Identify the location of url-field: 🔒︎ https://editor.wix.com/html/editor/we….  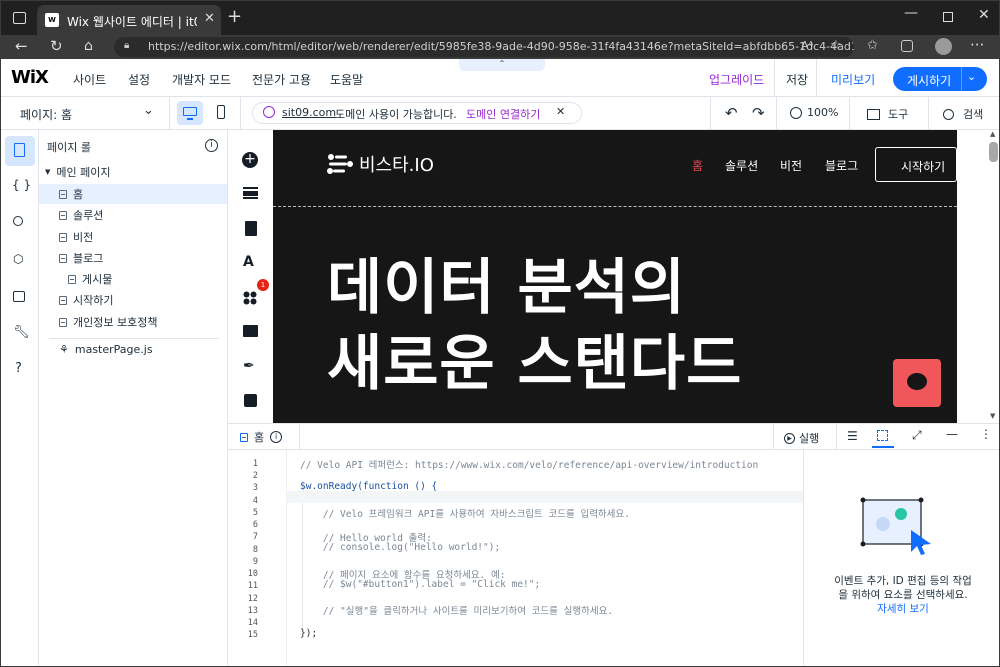
(484, 47).